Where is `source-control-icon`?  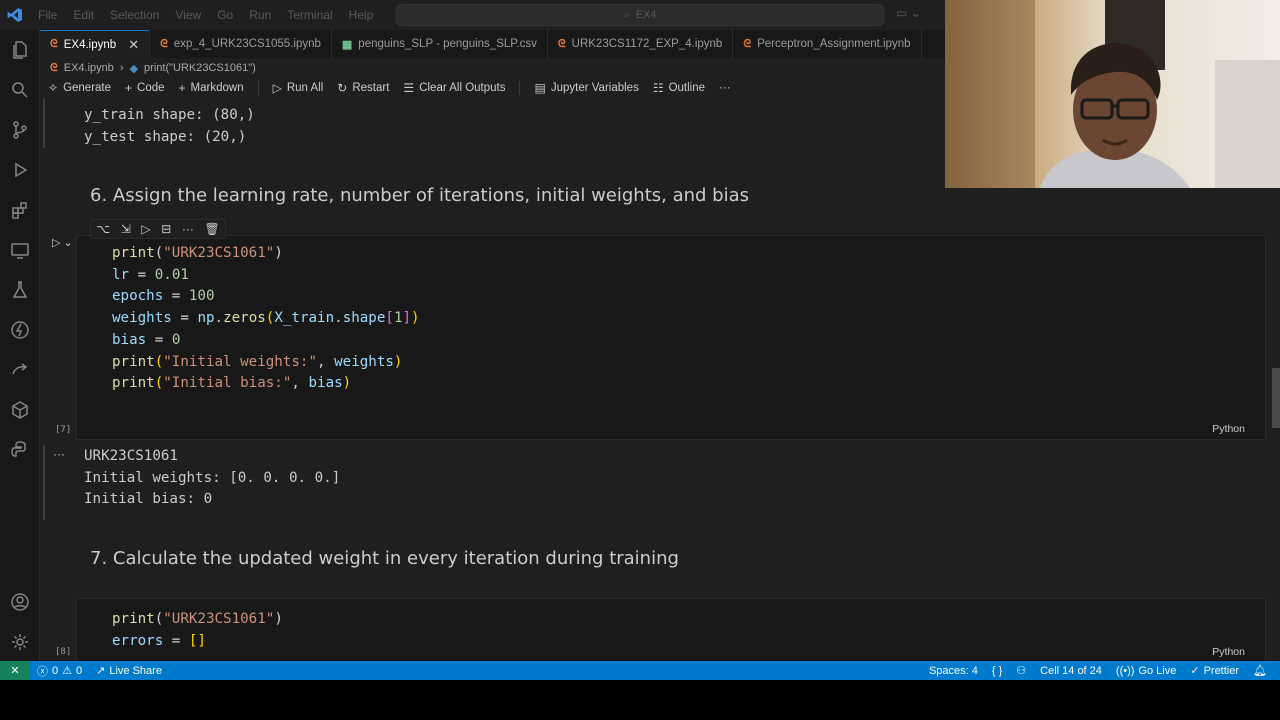 source-control-icon is located at coordinates (20, 130).